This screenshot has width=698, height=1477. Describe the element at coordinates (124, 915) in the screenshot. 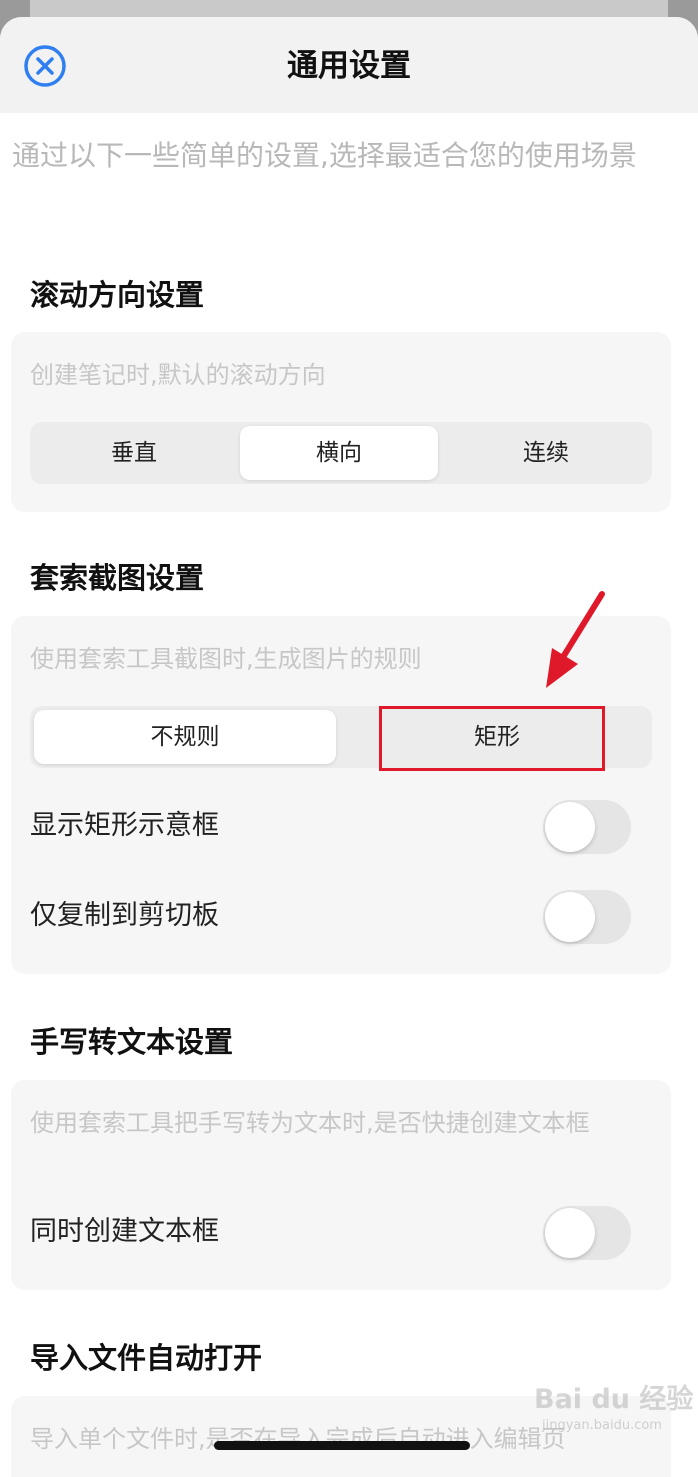

I see `clipboard-label: 仅复制到剪切板` at that location.